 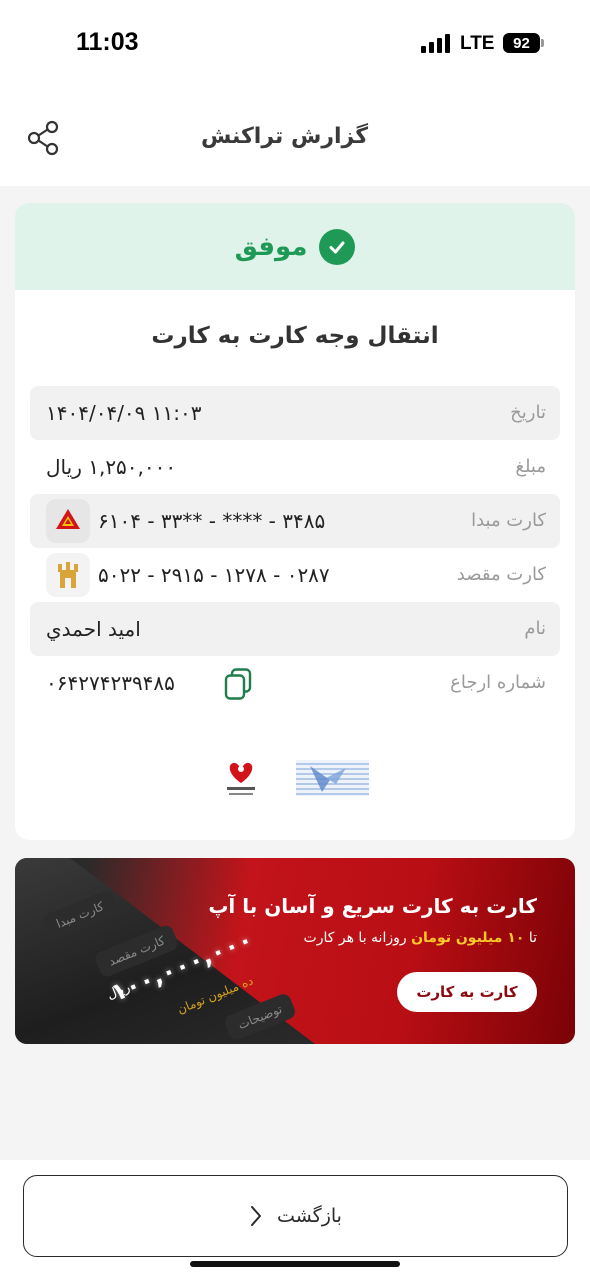 What do you see at coordinates (212, 521) in the screenshot?
I see `row-value: ۶۱۰۴ - ۳۳** - **** - ۳۴۸۵` at bounding box center [212, 521].